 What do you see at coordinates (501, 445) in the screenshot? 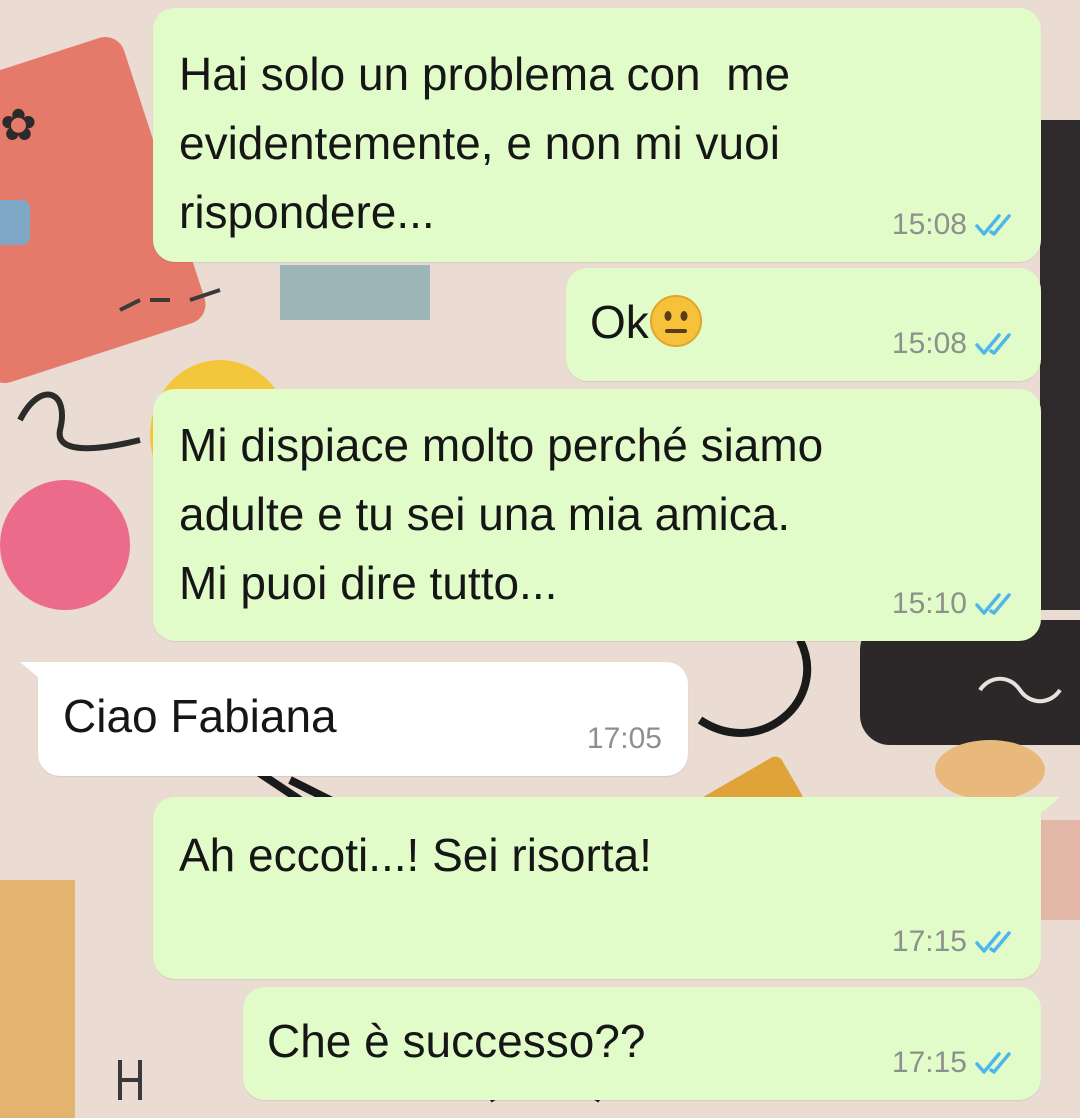
I see `message-line: Mi dispiace molto perché siamo` at bounding box center [501, 445].